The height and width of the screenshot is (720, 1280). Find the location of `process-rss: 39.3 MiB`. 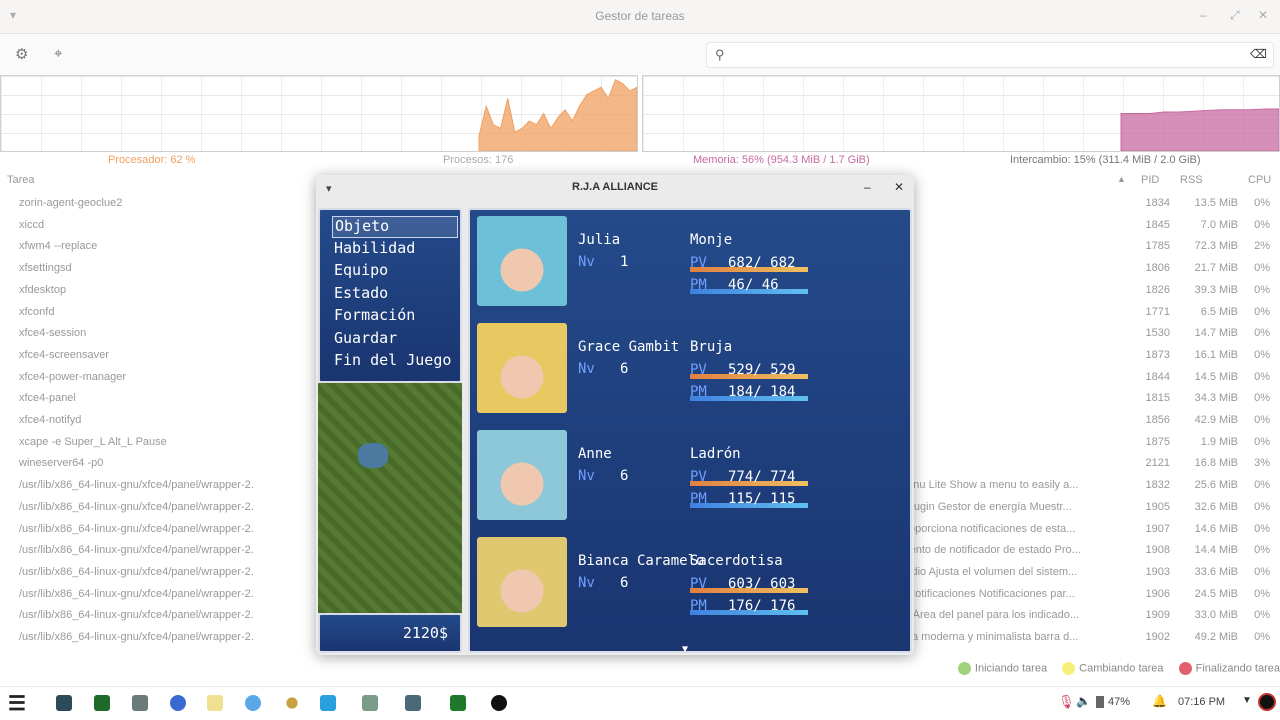

process-rss: 39.3 MiB is located at coordinates (1216, 289).